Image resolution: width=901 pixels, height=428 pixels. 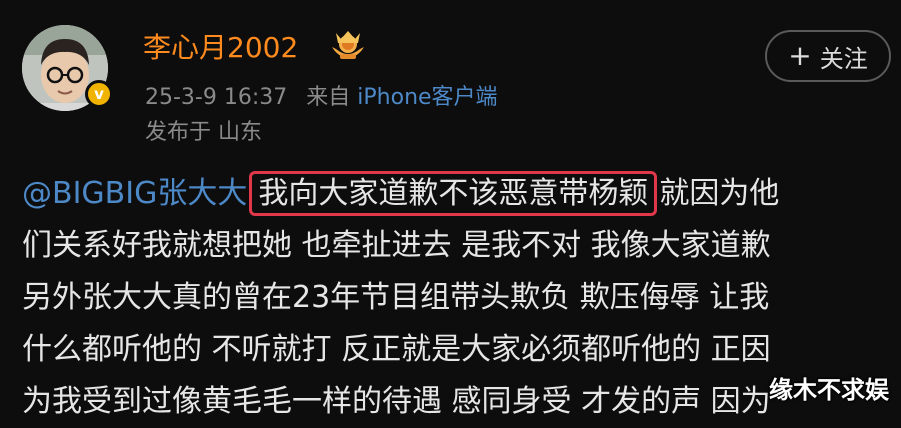 I want to click on plus-icon: +, so click(x=800, y=55).